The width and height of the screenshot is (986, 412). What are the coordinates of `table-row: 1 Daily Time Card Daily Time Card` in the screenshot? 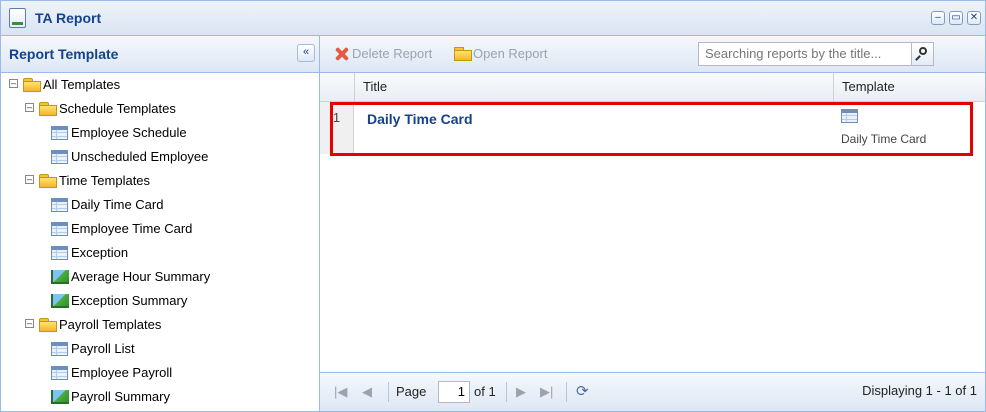 It's located at (652, 128).